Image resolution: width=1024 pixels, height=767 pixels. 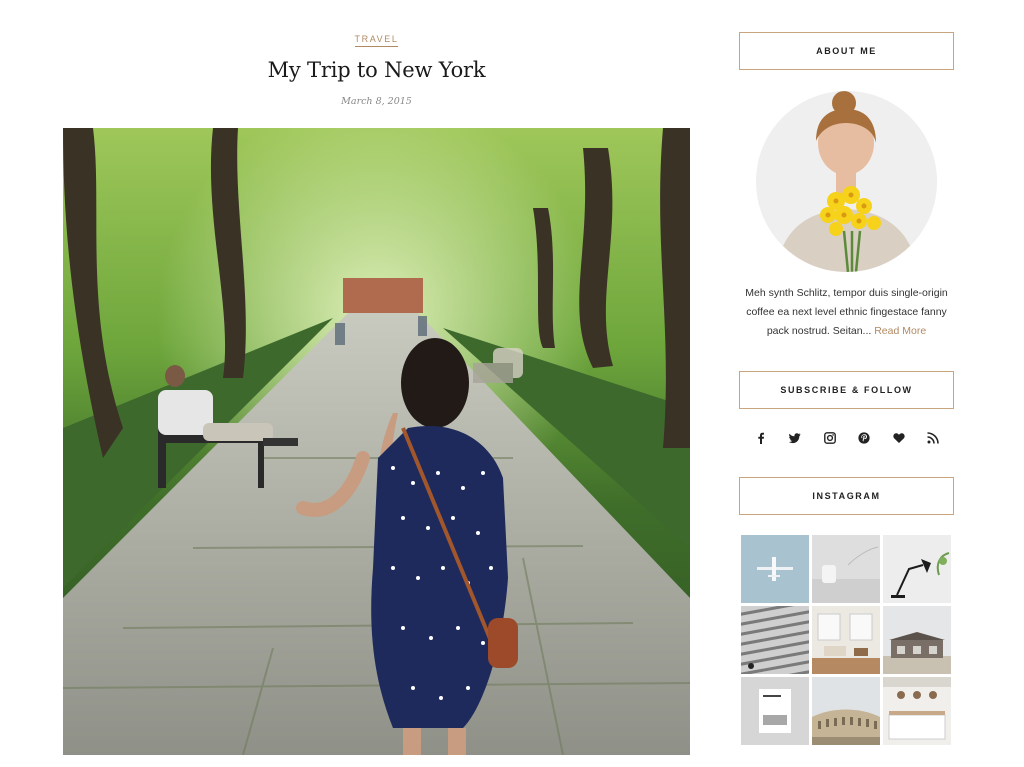 What do you see at coordinates (376, 101) in the screenshot?
I see `post-date: March 8, 2015` at bounding box center [376, 101].